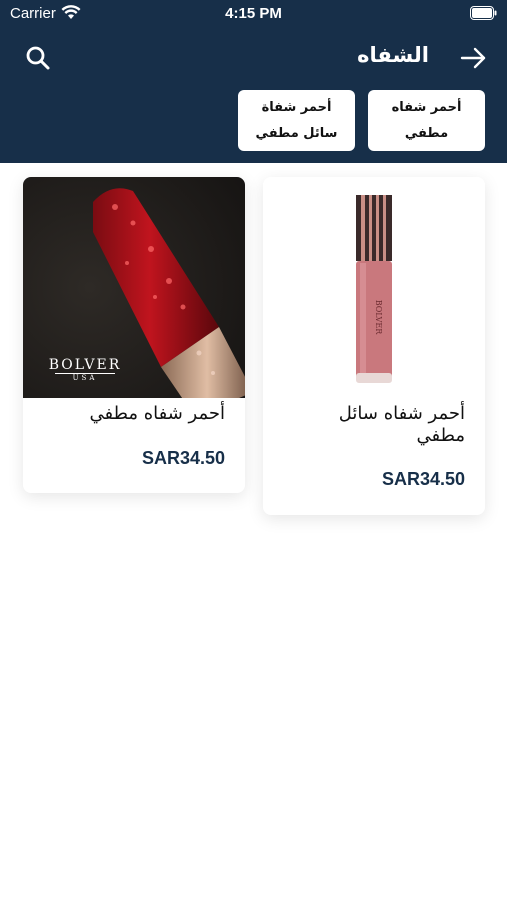 The width and height of the screenshot is (507, 900). Describe the element at coordinates (473, 58) in the screenshot. I see `back-arrow-icon` at that location.